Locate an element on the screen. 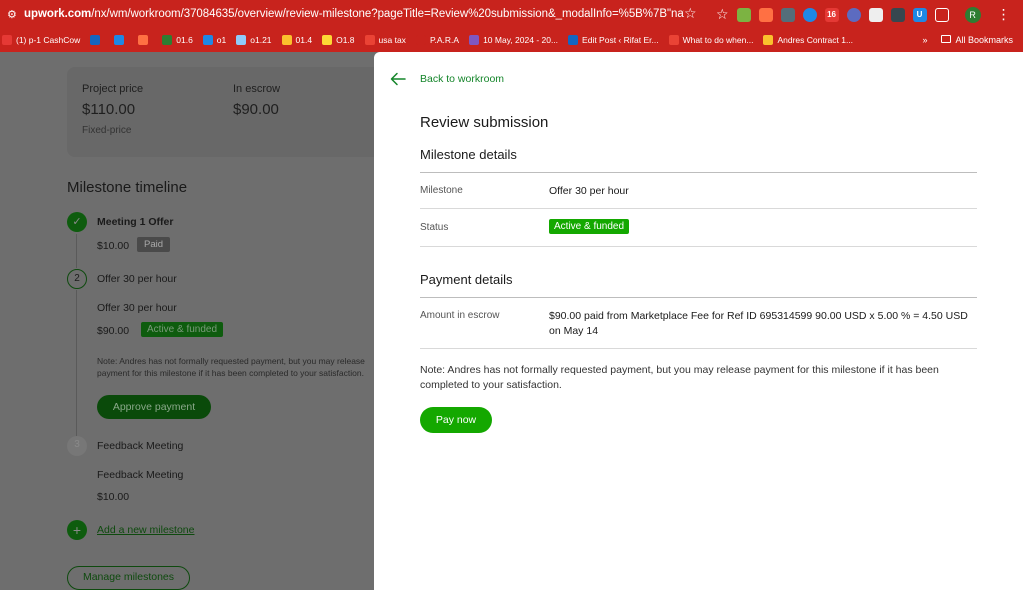 This screenshot has height=590, width=1023. project-price-label: Project price is located at coordinates (113, 89).